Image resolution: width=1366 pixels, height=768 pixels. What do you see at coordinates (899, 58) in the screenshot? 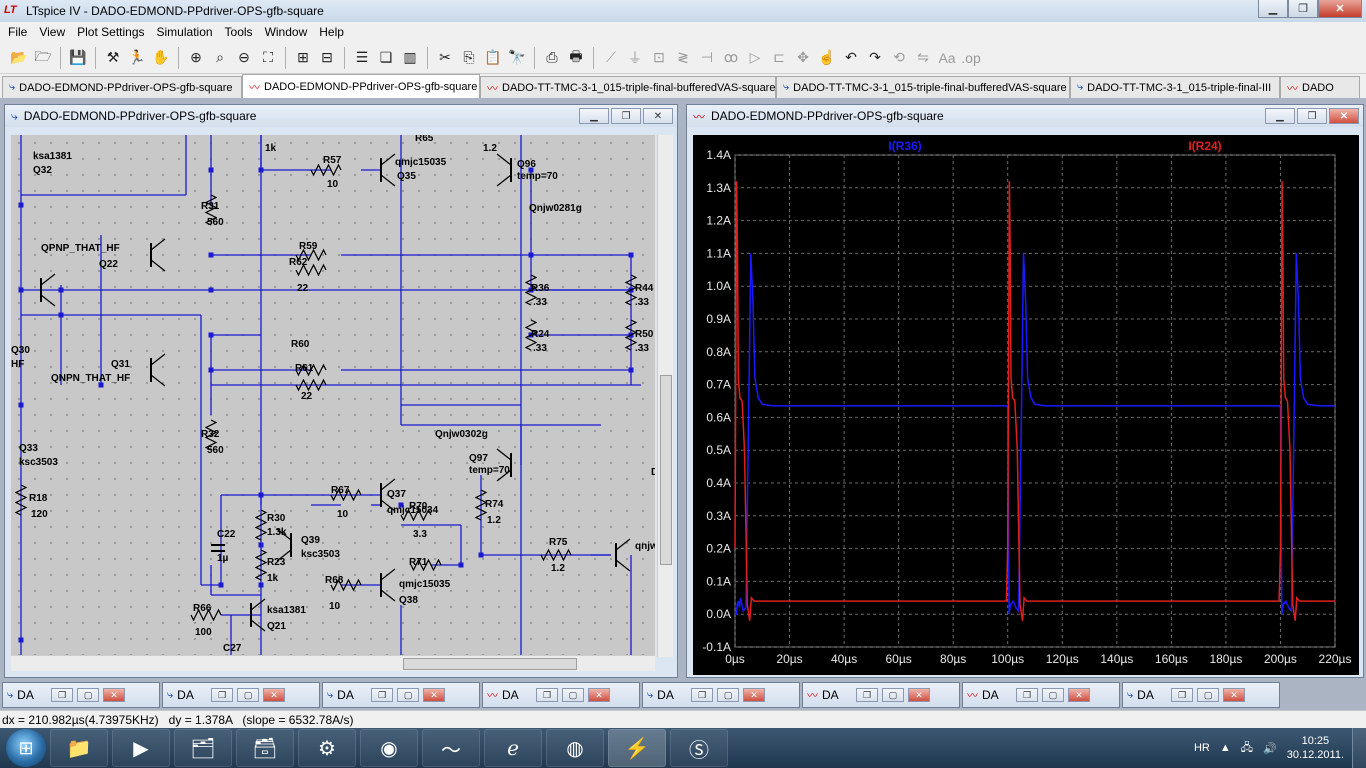
I see `rotate-icon: ⟲` at bounding box center [899, 58].